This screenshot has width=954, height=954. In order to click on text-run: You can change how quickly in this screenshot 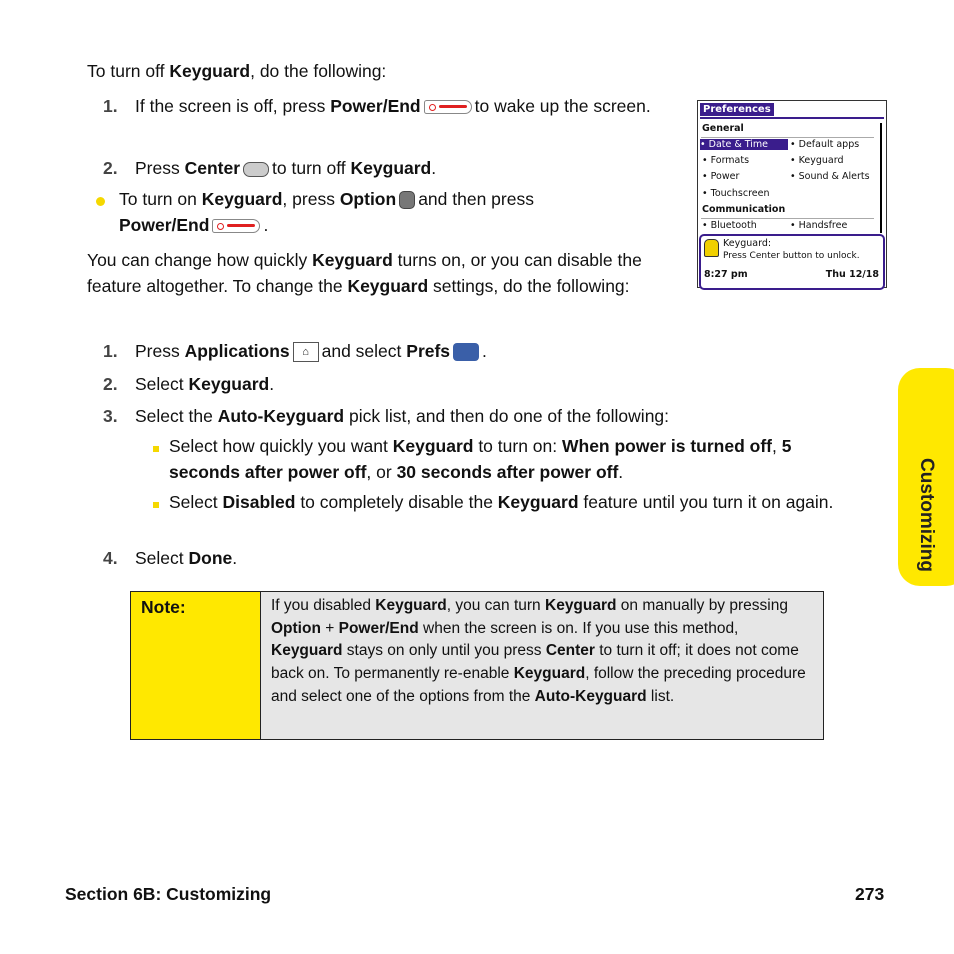, I will do `click(200, 260)`.